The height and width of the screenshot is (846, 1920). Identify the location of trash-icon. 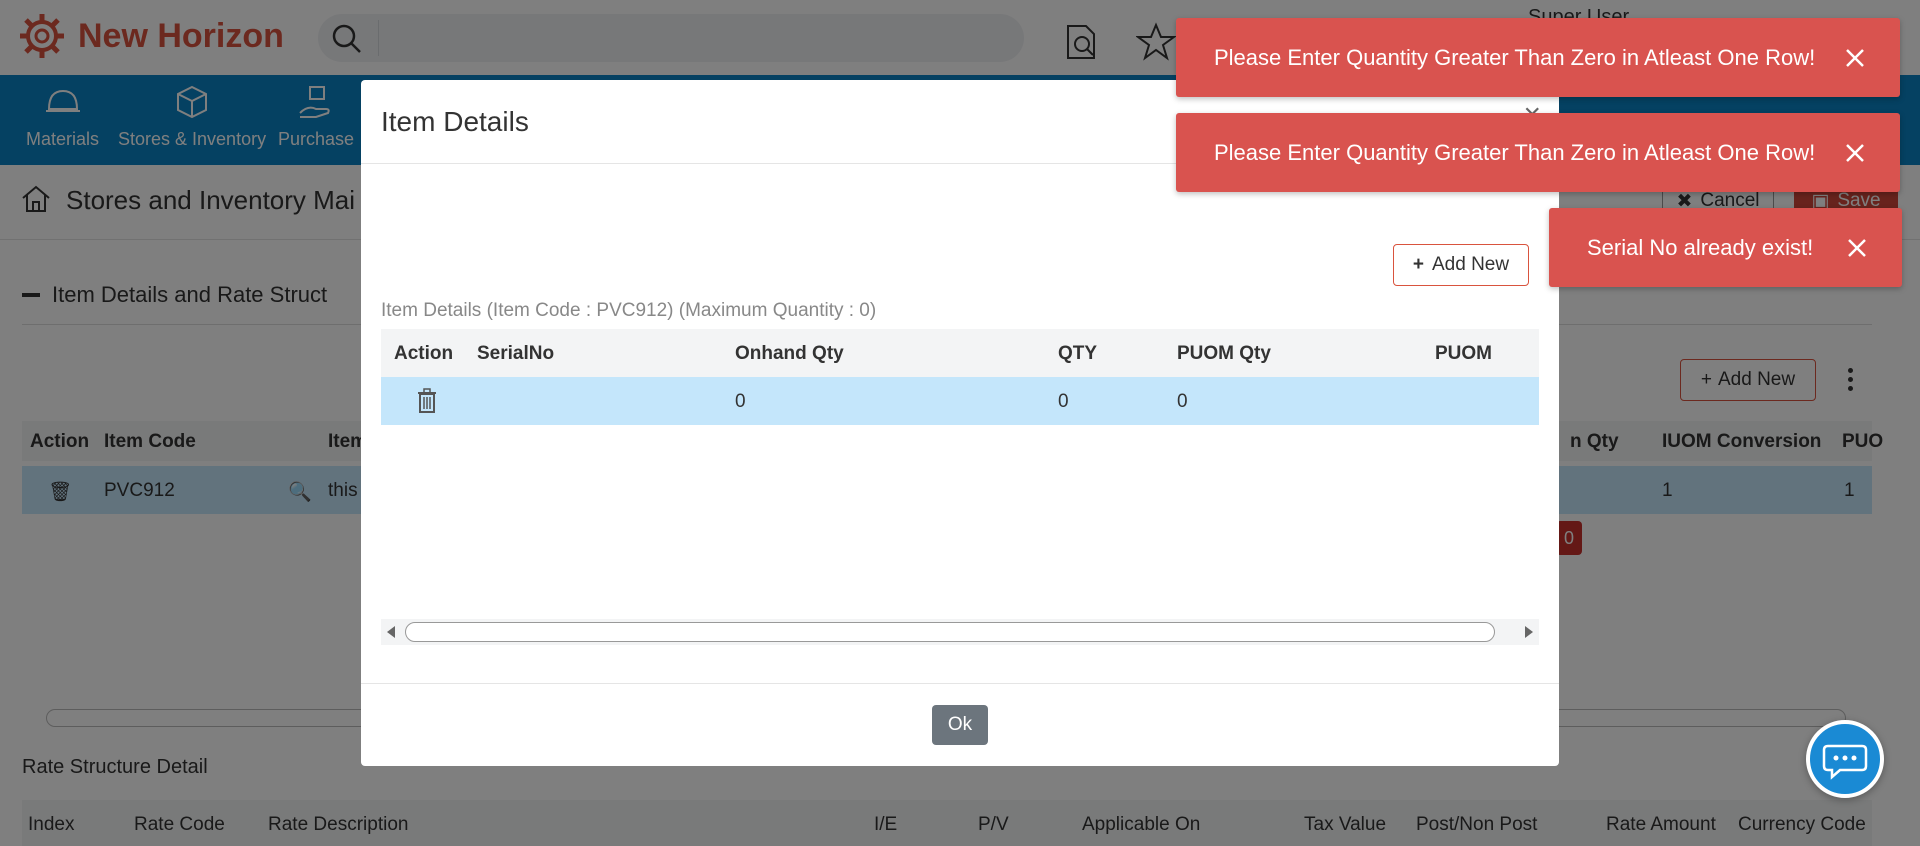
(427, 401).